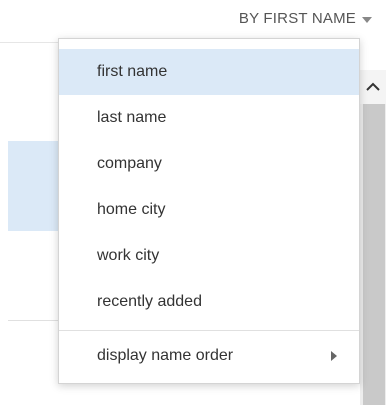 Image resolution: width=386 pixels, height=405 pixels. Describe the element at coordinates (165, 355) in the screenshot. I see `menu-item-label: display name order` at that location.